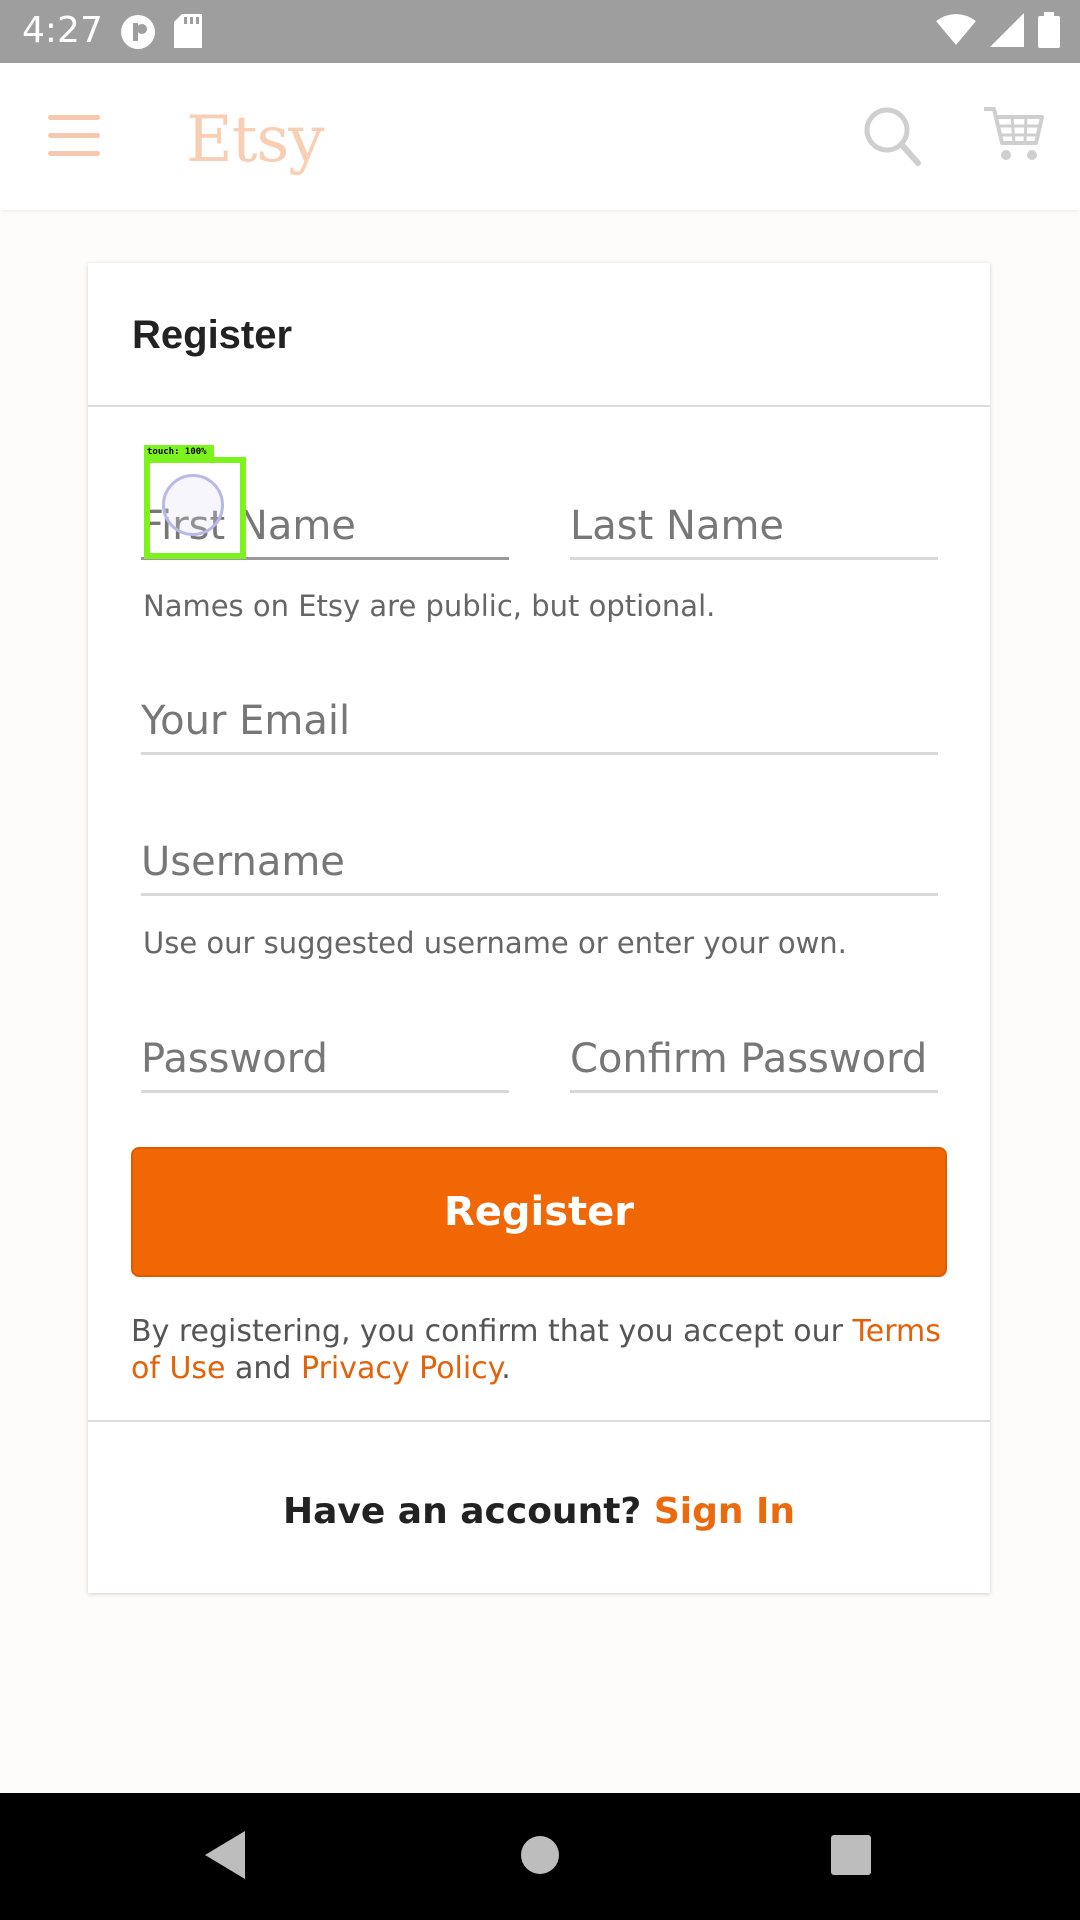 This screenshot has width=1080, height=1920. I want to click on email-field, so click(539, 726).